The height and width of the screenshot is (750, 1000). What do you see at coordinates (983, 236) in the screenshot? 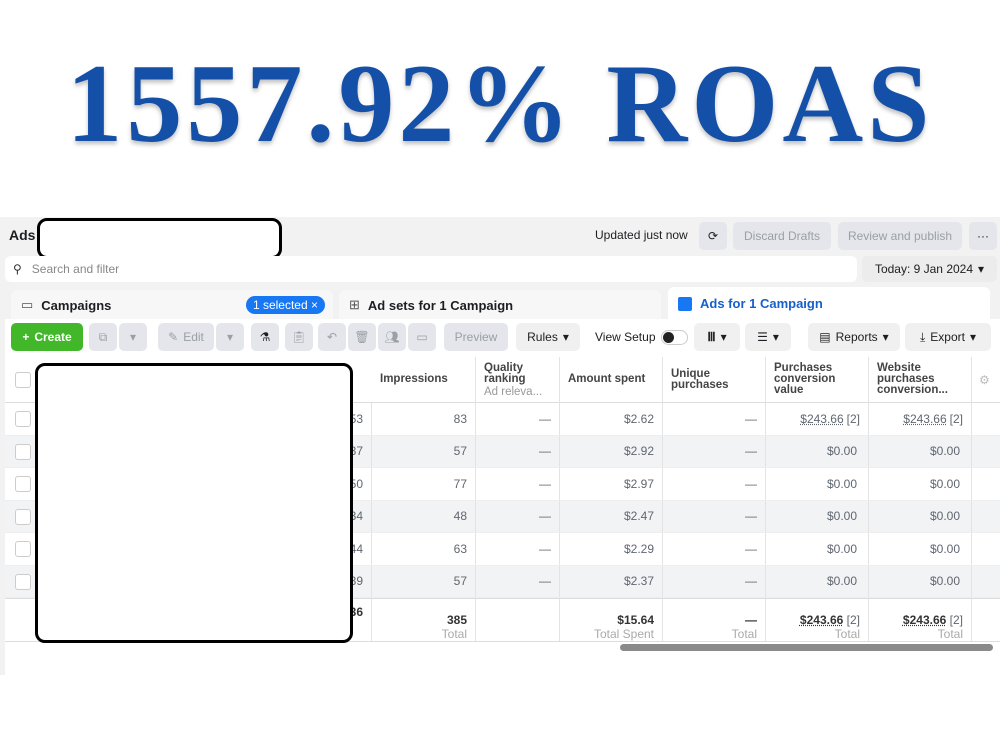
I see `more-button: ···` at bounding box center [983, 236].